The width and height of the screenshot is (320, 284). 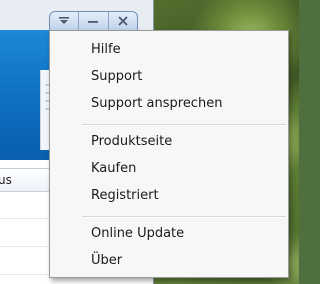 I want to click on close-icon, so click(x=123, y=21).